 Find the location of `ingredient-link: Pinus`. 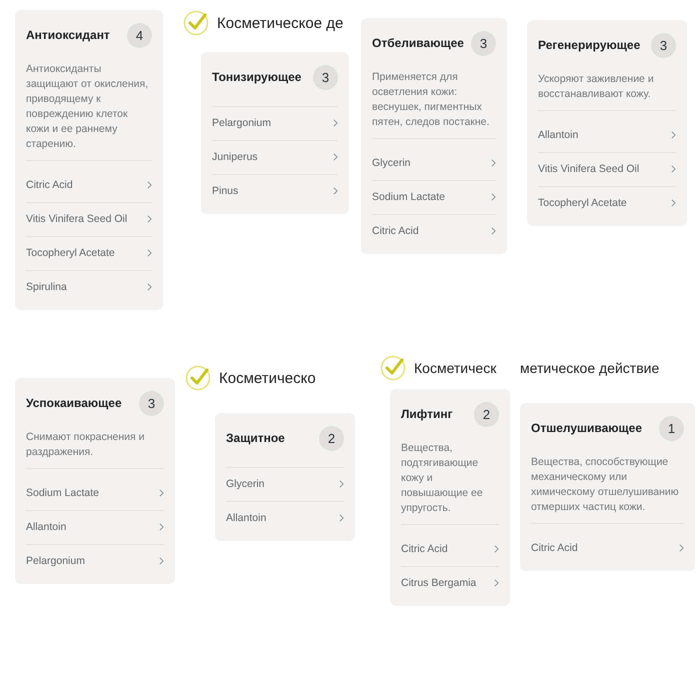

ingredient-link: Pinus is located at coordinates (275, 187).